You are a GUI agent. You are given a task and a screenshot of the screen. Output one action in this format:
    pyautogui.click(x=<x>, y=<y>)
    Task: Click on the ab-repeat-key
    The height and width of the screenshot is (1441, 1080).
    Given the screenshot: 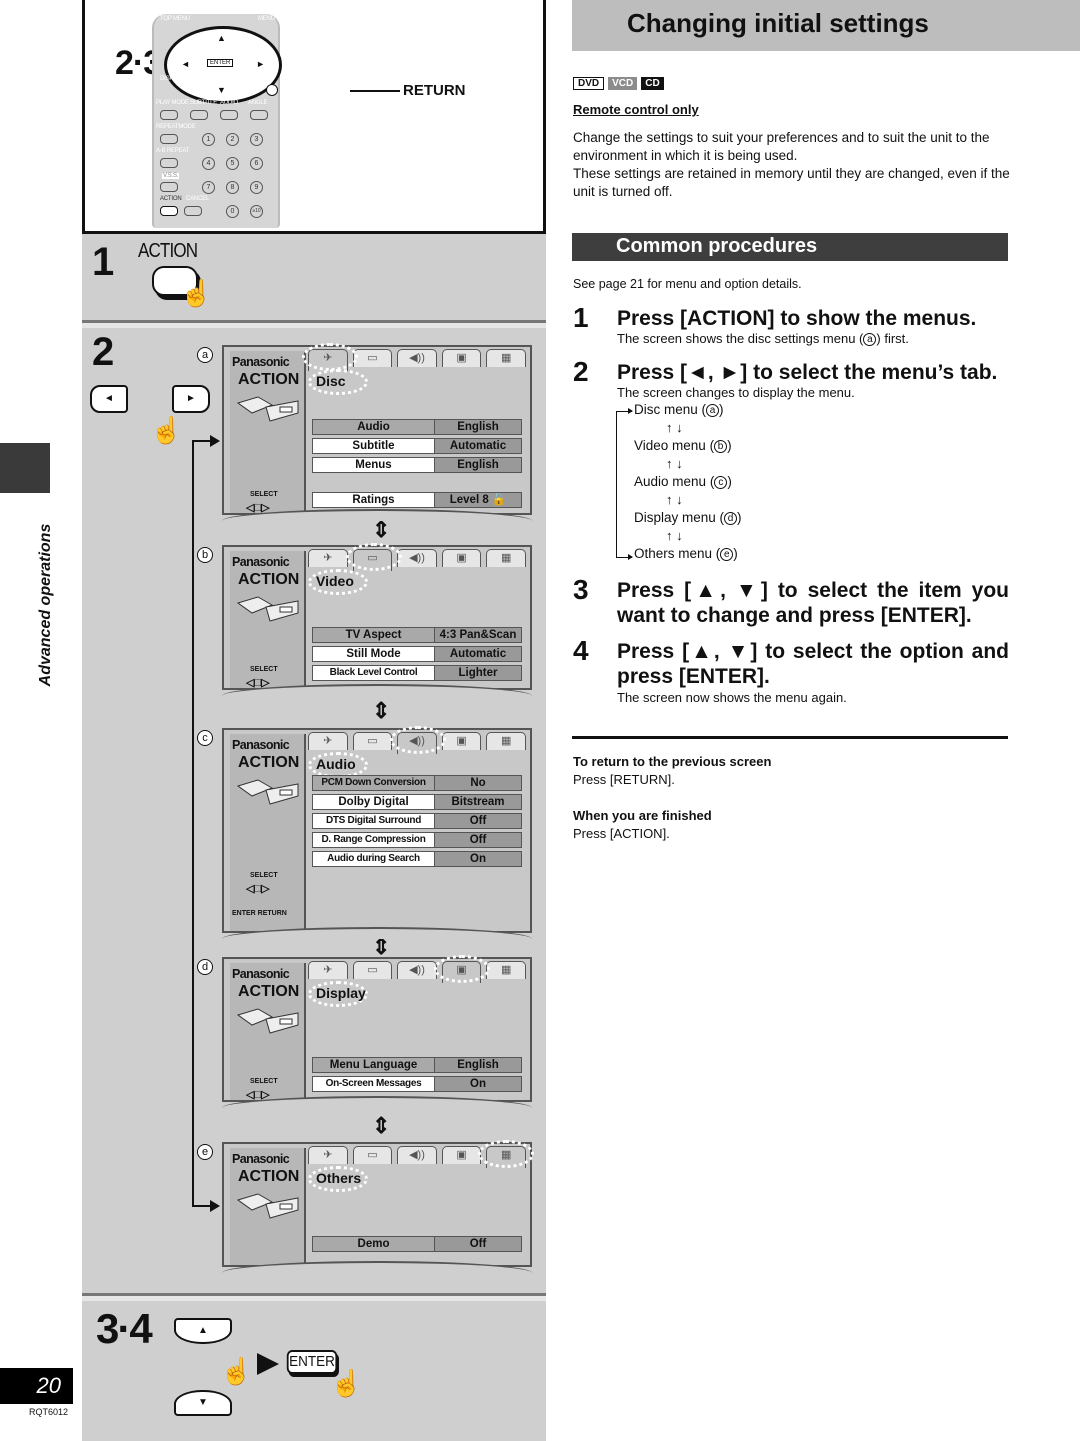 What is the action you would take?
    pyautogui.click(x=169, y=163)
    